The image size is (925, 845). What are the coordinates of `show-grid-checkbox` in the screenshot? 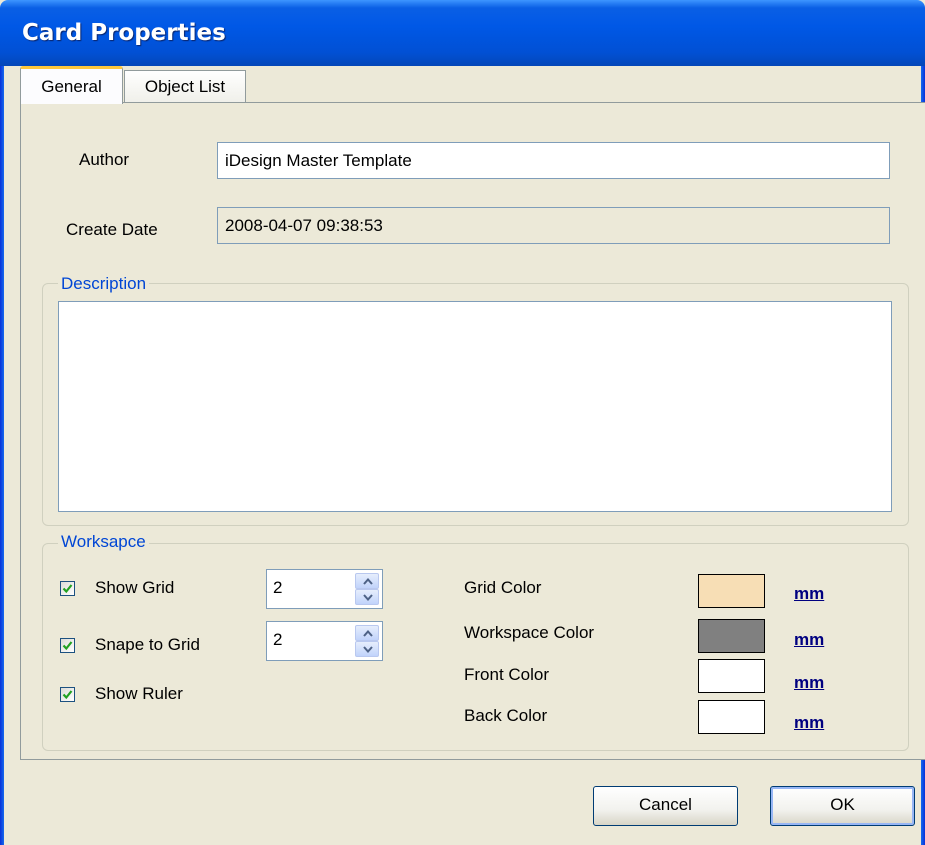 It's located at (67, 588).